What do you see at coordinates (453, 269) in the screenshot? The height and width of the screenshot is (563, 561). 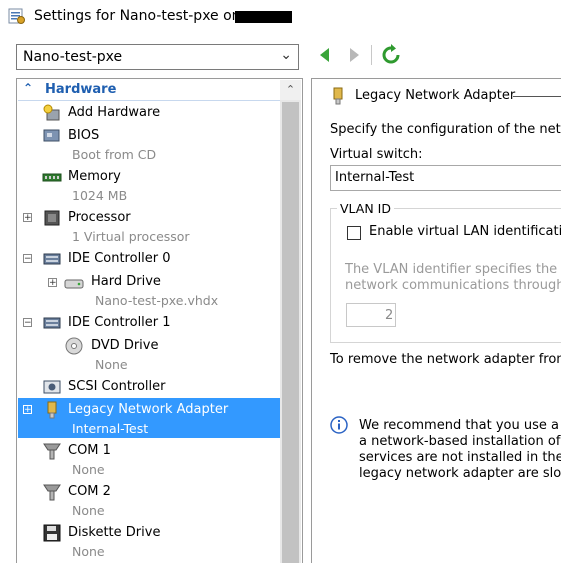 I see `vlan-help-text-1: The VLAN identifier specifies the virt` at bounding box center [453, 269].